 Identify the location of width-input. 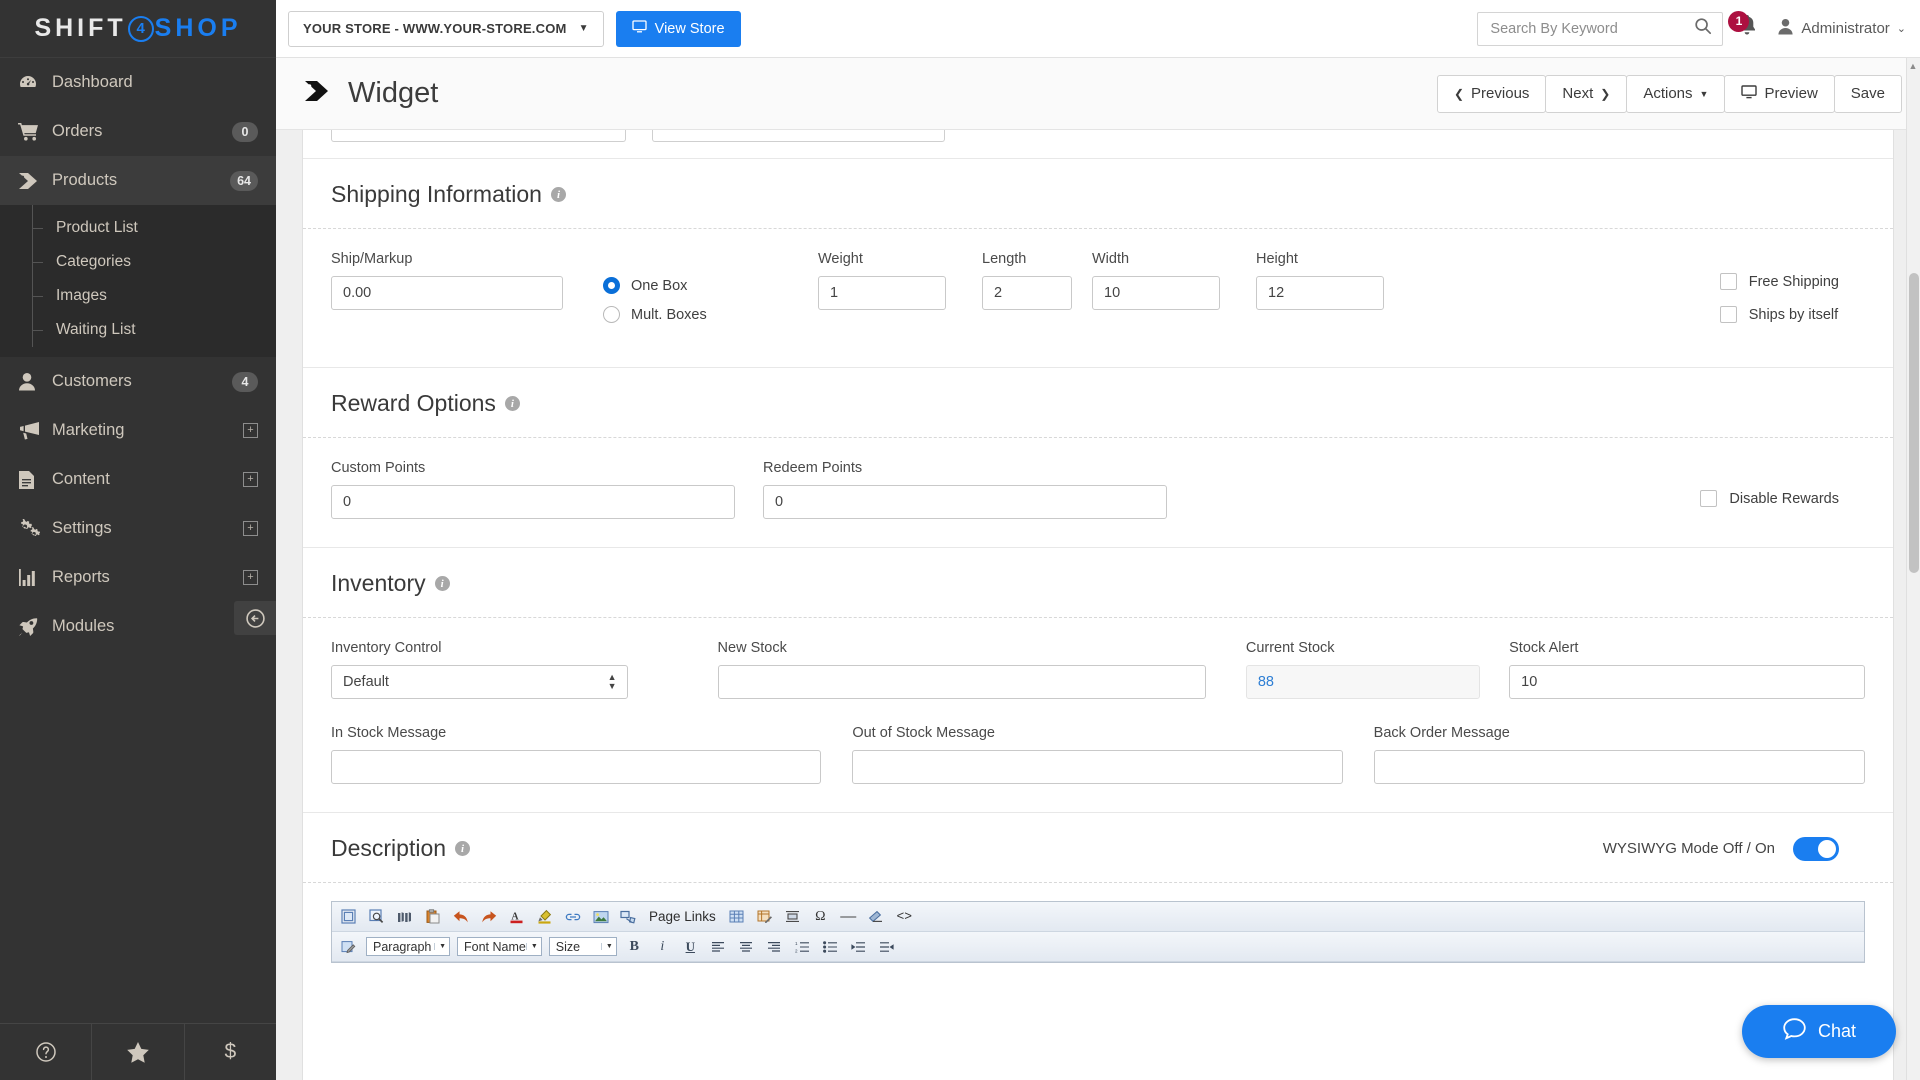
(1156, 293).